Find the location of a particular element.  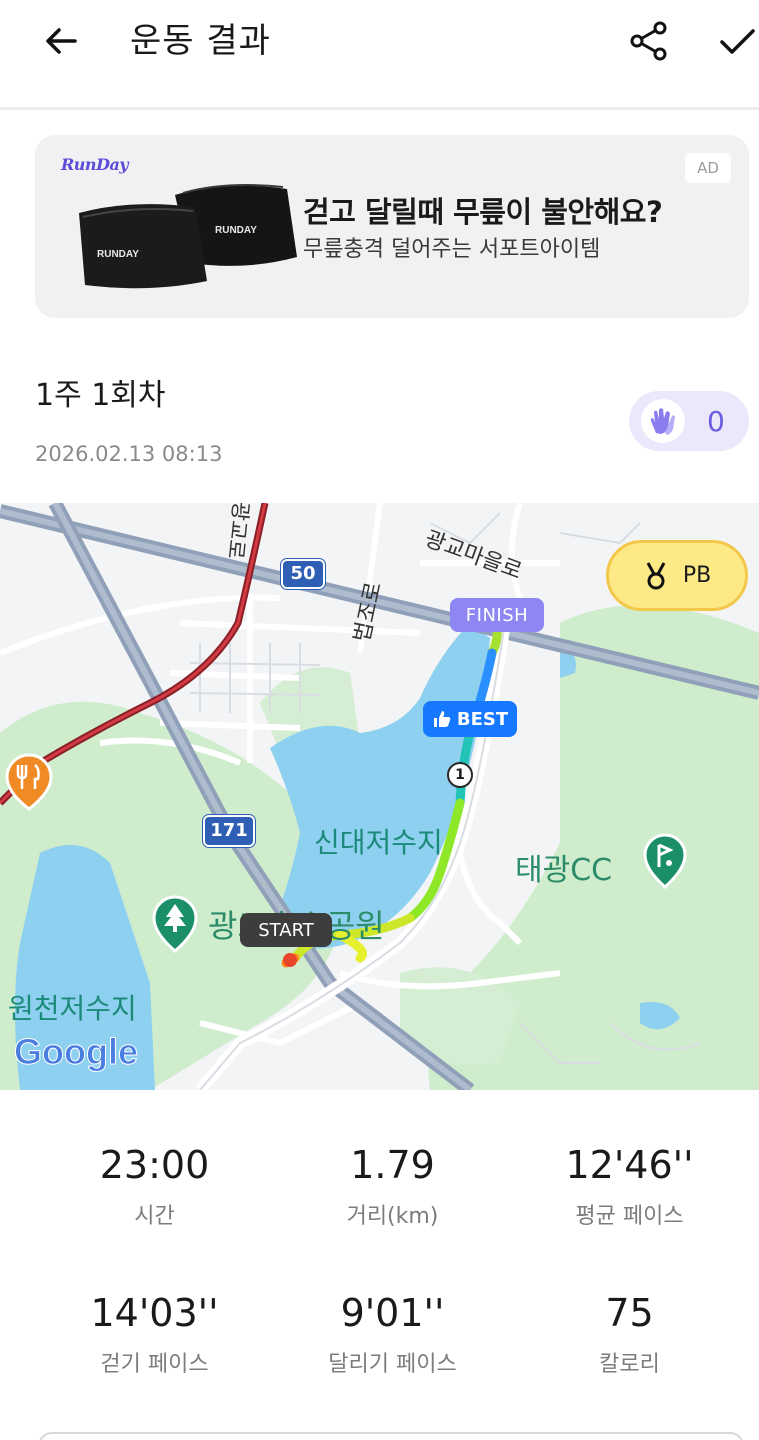

restaurant-pin-icon is located at coordinates (29, 782).